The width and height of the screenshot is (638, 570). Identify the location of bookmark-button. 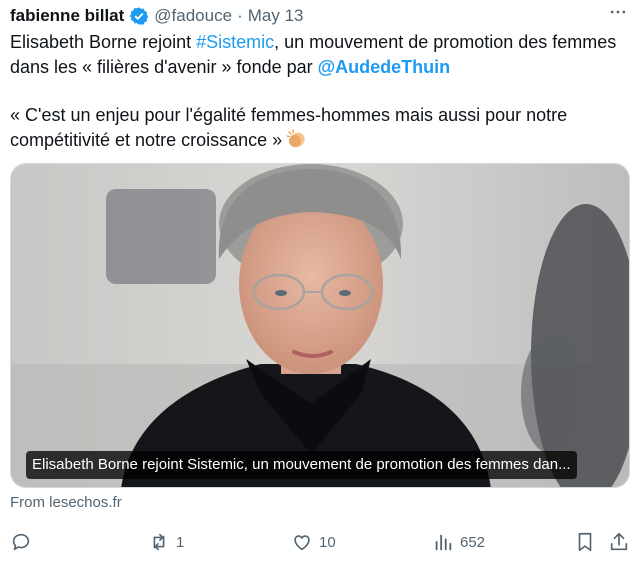
(585, 542).